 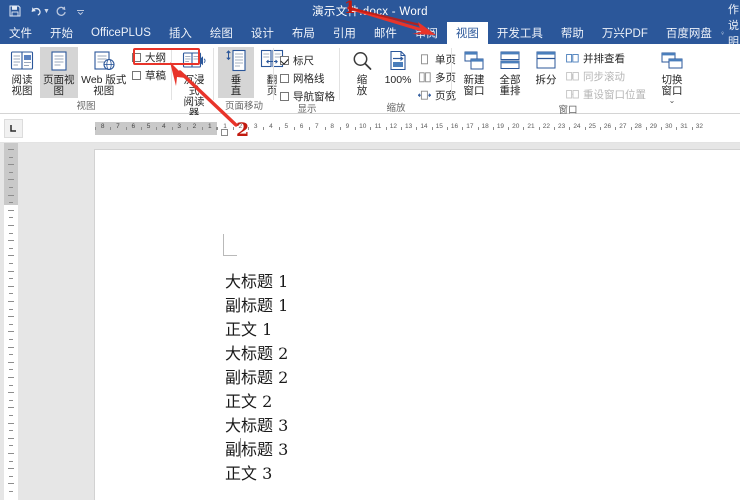 I want to click on tab-layout: 布局, so click(x=303, y=33).